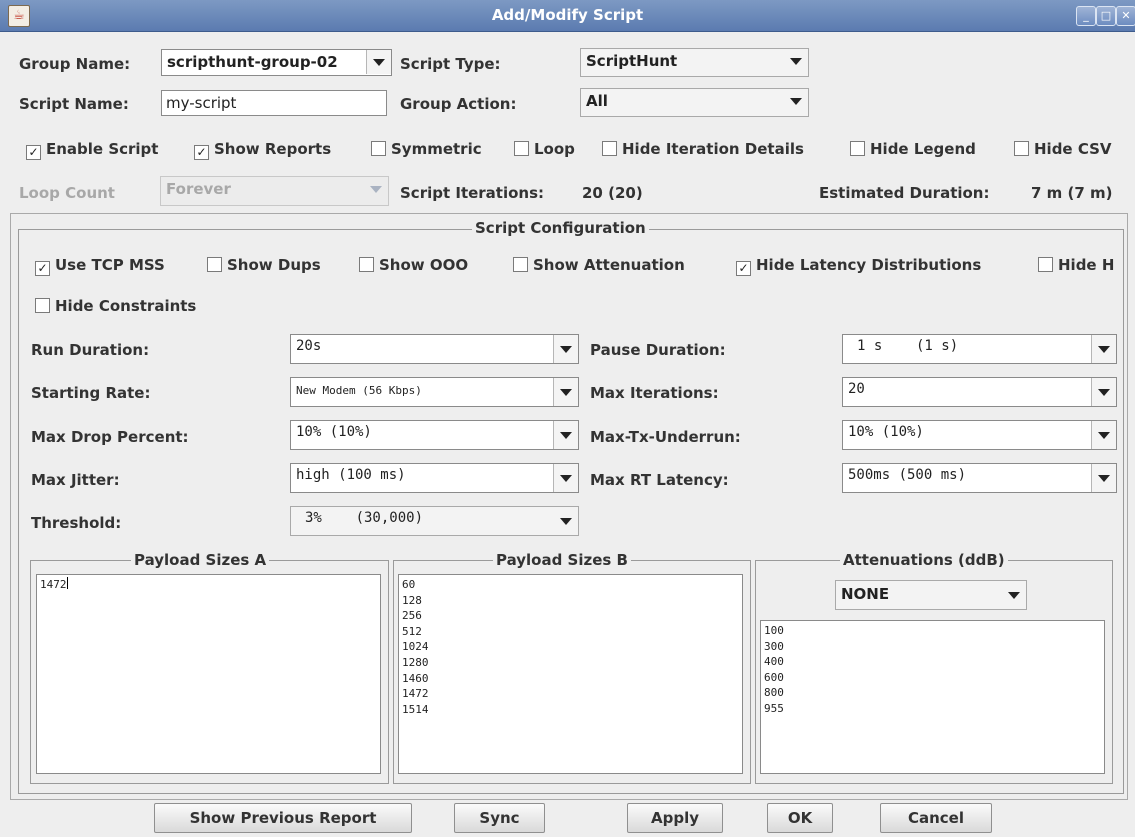 The height and width of the screenshot is (837, 1135). What do you see at coordinates (908, 346) in the screenshot?
I see `pause-duration-value: 1 s (1 s)` at bounding box center [908, 346].